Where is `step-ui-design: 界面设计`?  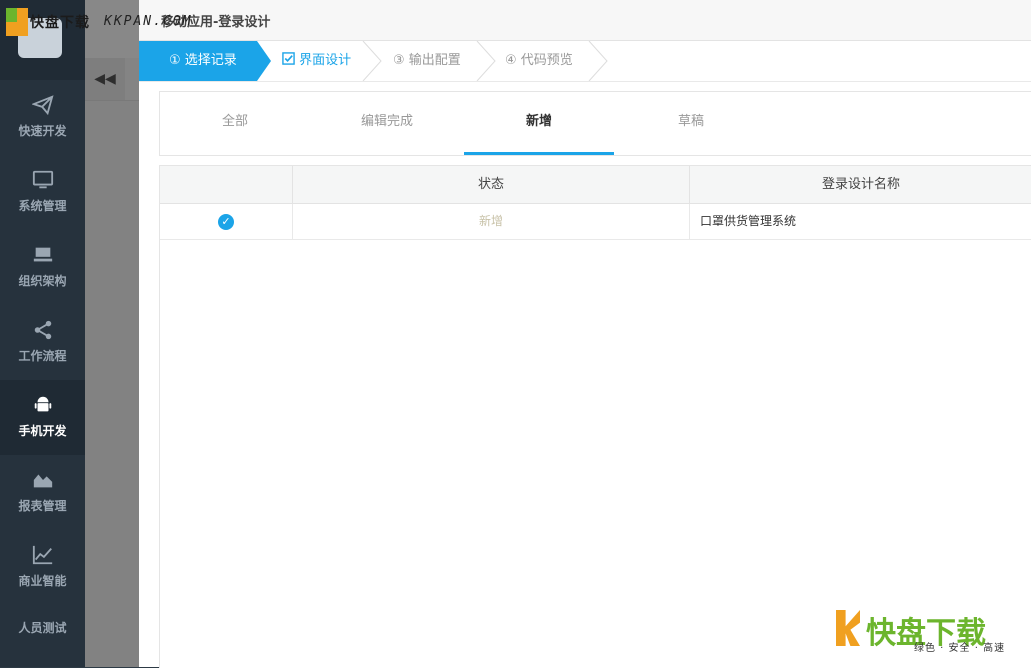
step-ui-design: 界面设计 is located at coordinates (316, 61).